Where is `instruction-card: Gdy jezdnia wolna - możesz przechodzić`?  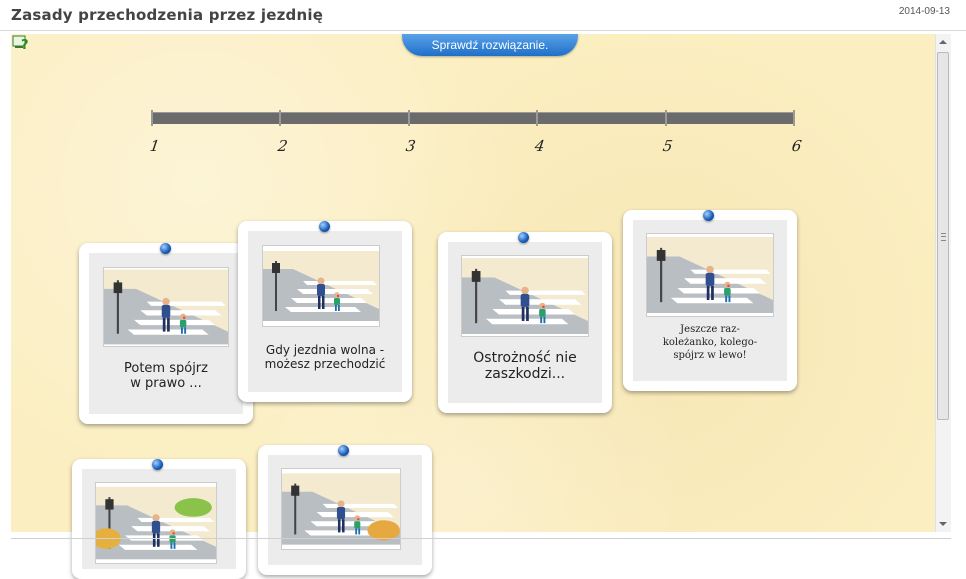
instruction-card: Gdy jezdnia wolna - możesz przechodzić is located at coordinates (325, 311).